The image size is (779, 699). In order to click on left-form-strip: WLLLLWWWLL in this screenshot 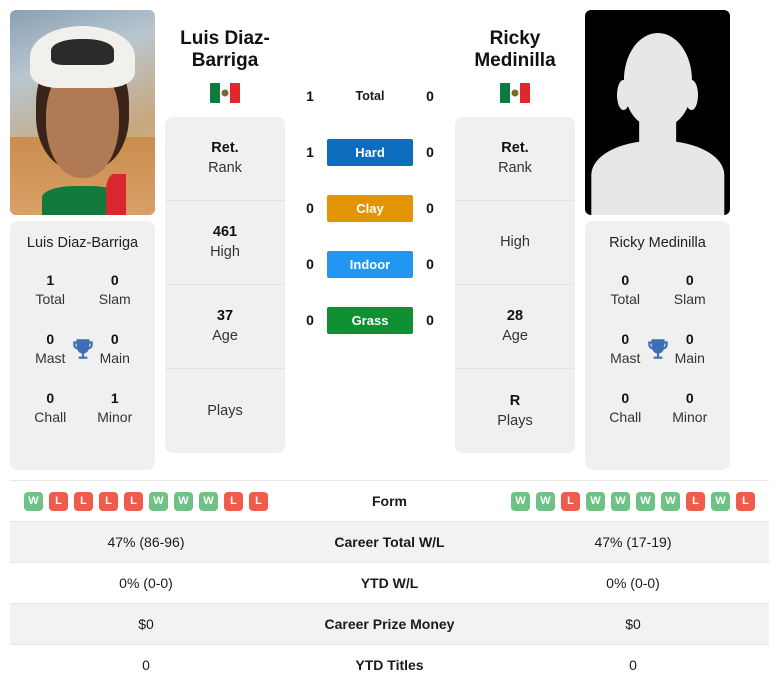, I will do `click(146, 501)`.